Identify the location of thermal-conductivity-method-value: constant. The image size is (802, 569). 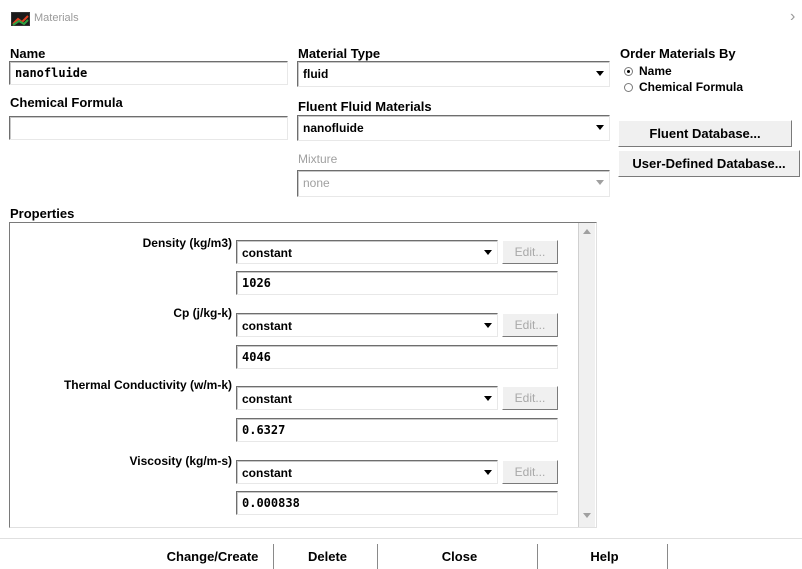
(267, 399).